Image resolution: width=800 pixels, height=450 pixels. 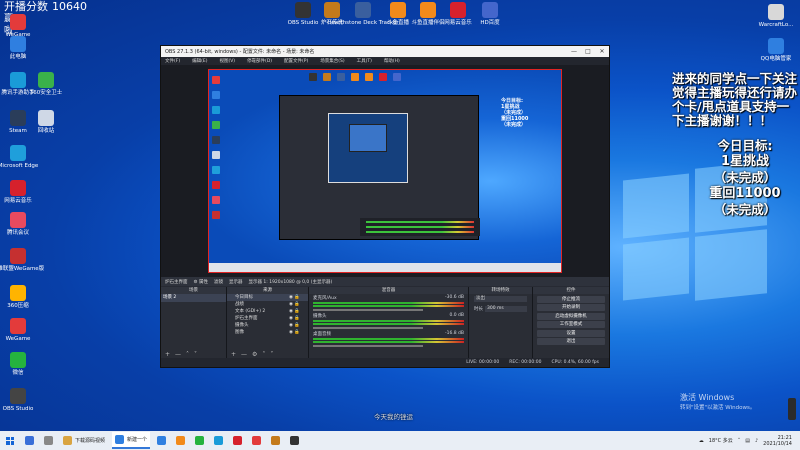 What do you see at coordinates (18, 400) in the screenshot?
I see `desktop-icon: OBS Studio` at bounding box center [18, 400].